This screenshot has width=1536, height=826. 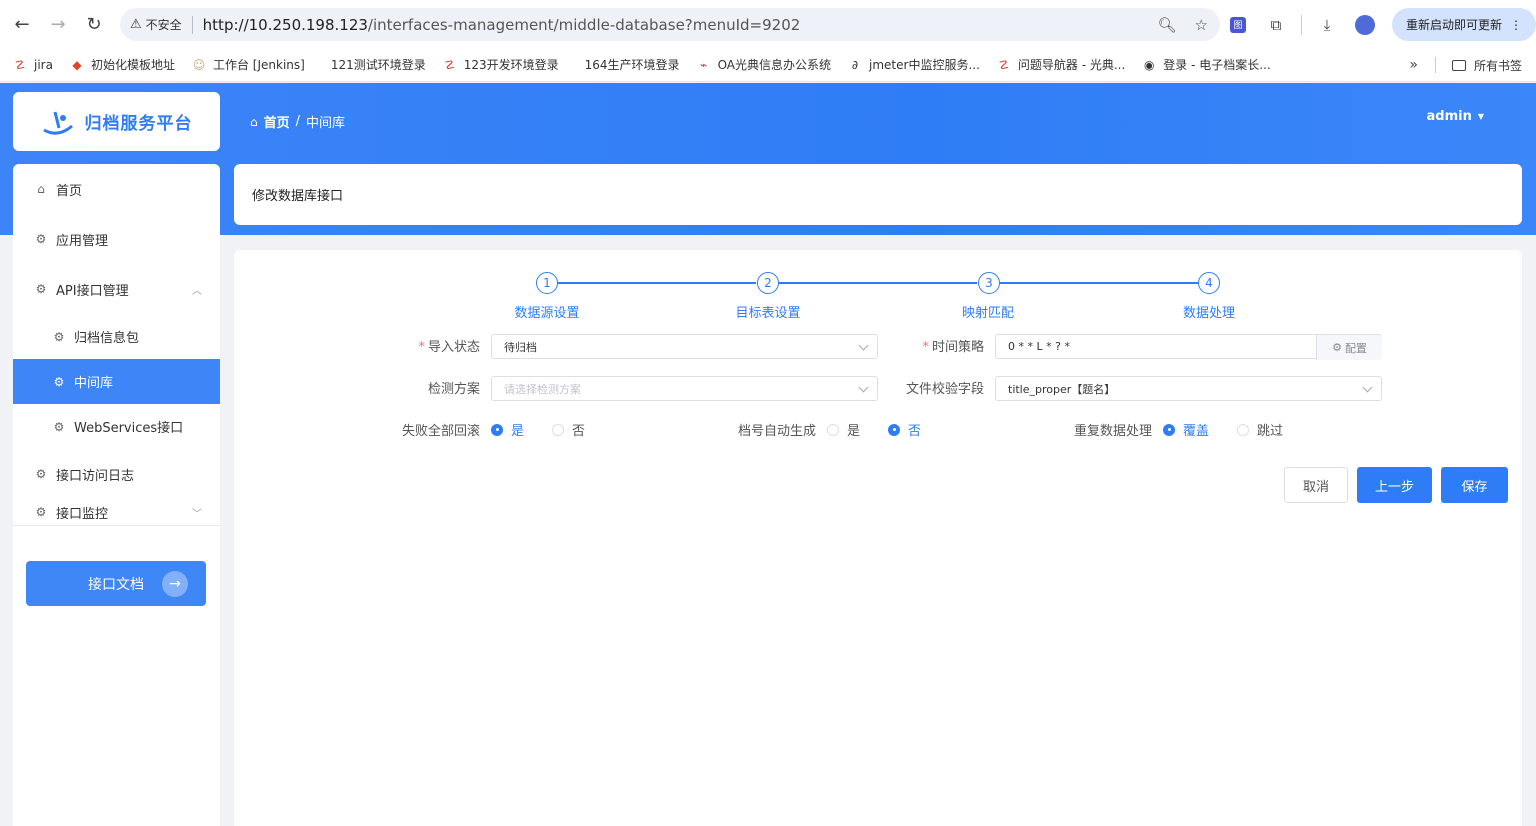 What do you see at coordinates (277, 121) in the screenshot?
I see `breadcrumb-home: 首页` at bounding box center [277, 121].